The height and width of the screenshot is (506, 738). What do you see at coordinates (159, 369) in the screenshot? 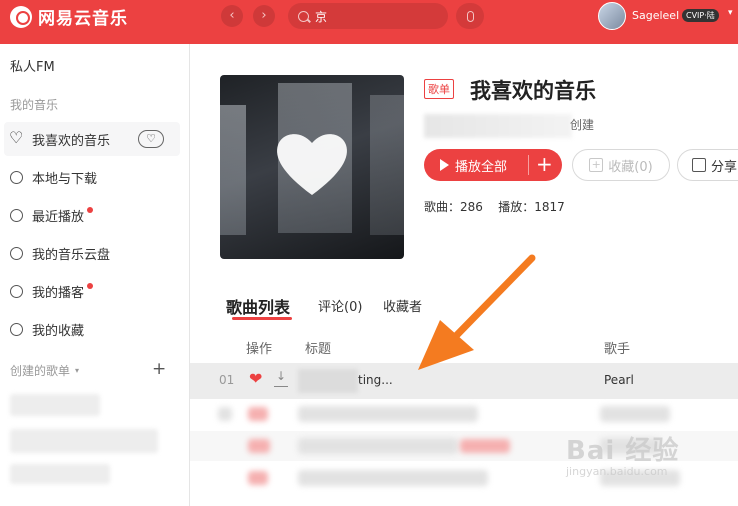
I see `add-playlist-button: +` at bounding box center [159, 369].